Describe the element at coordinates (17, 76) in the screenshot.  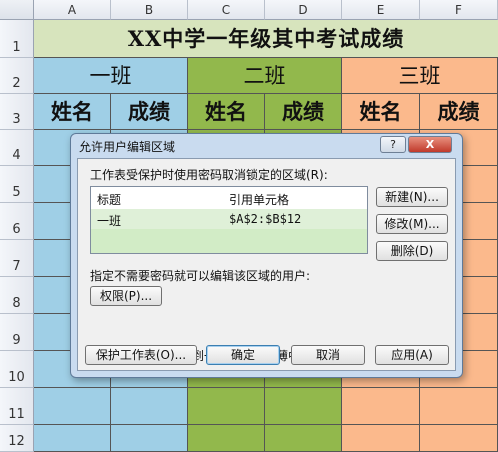
I see `row-header-2: 2` at that location.